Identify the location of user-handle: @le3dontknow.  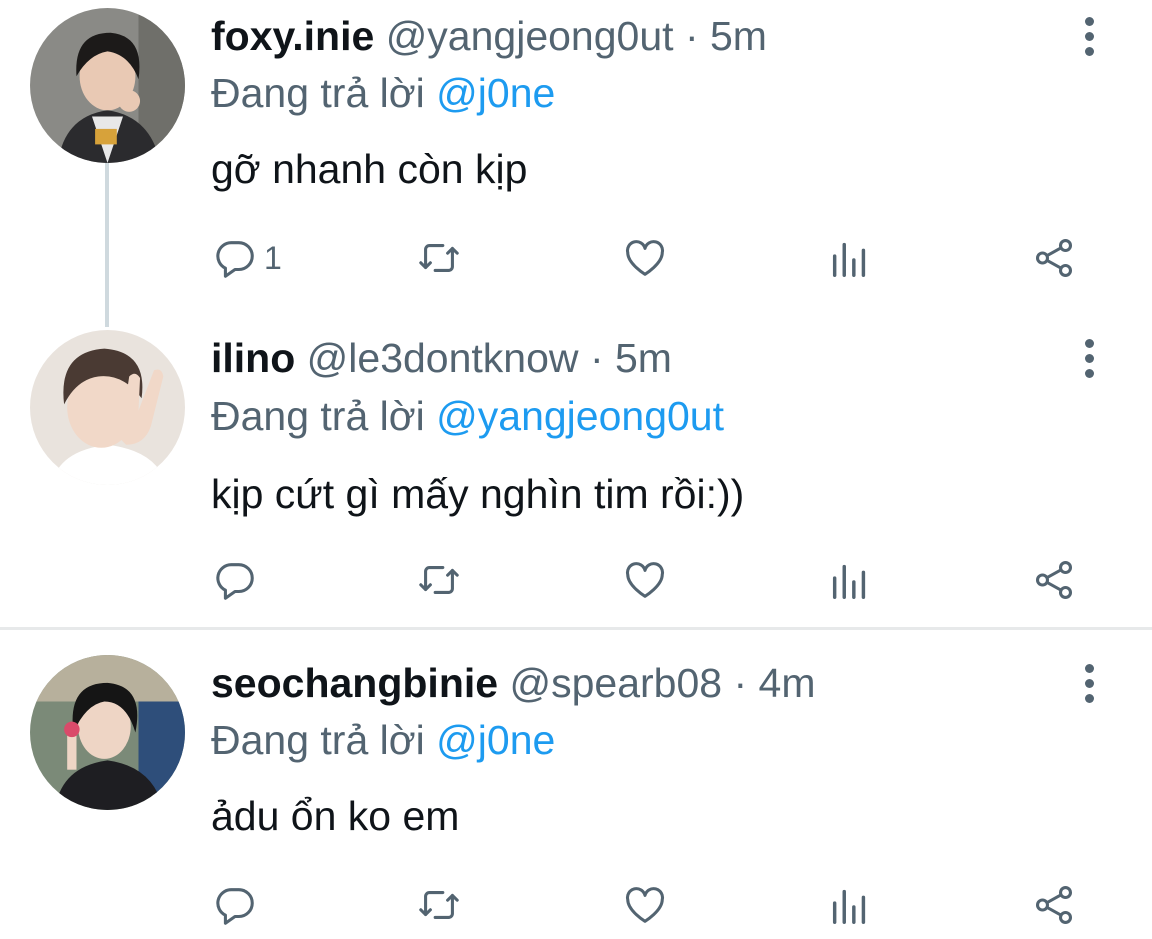
(443, 358).